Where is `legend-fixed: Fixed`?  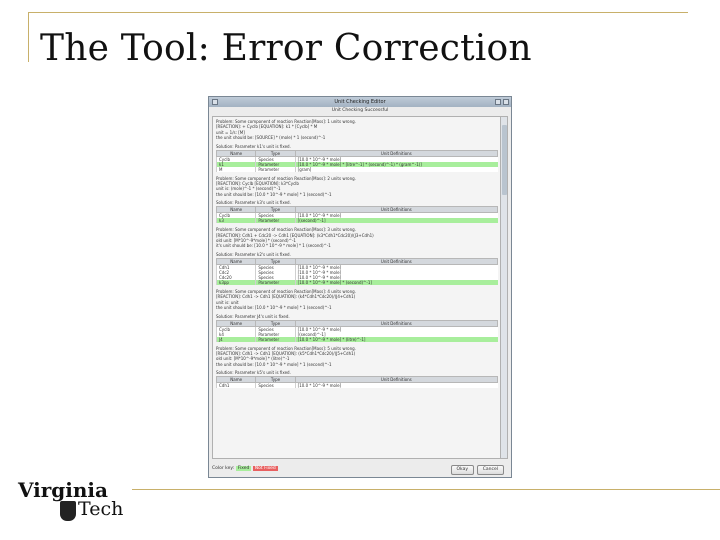 legend-fixed: Fixed is located at coordinates (243, 468).